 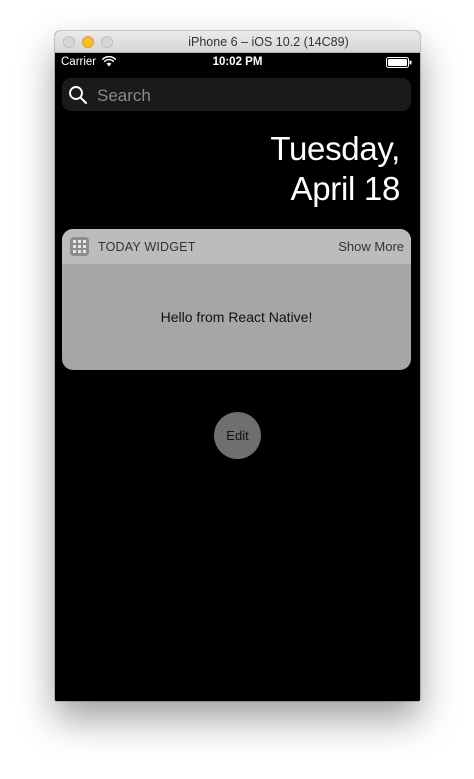 What do you see at coordinates (107, 42) in the screenshot?
I see `zoom-window-button` at bounding box center [107, 42].